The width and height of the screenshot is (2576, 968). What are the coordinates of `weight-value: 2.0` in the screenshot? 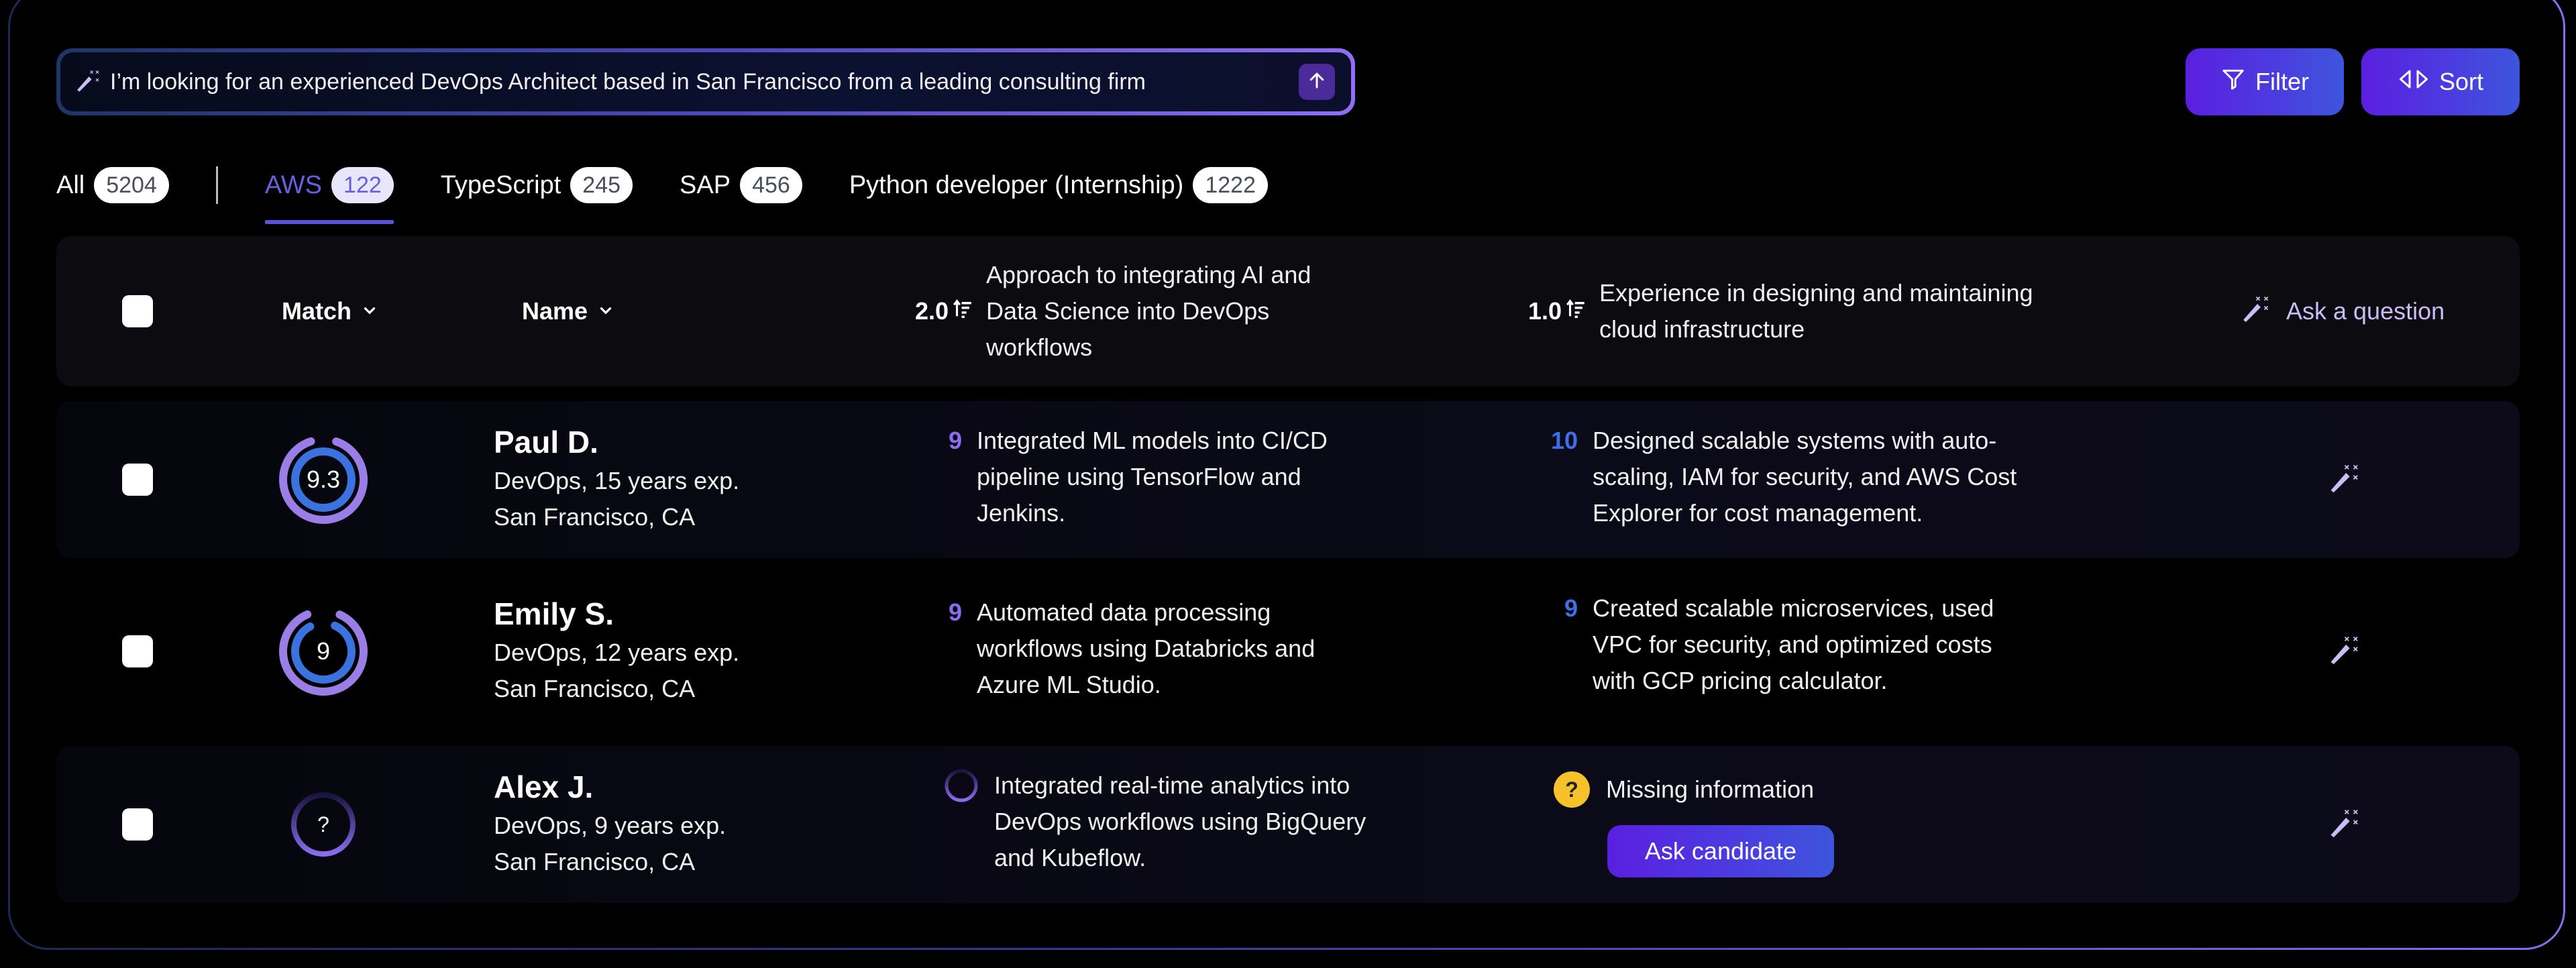 It's located at (932, 311).